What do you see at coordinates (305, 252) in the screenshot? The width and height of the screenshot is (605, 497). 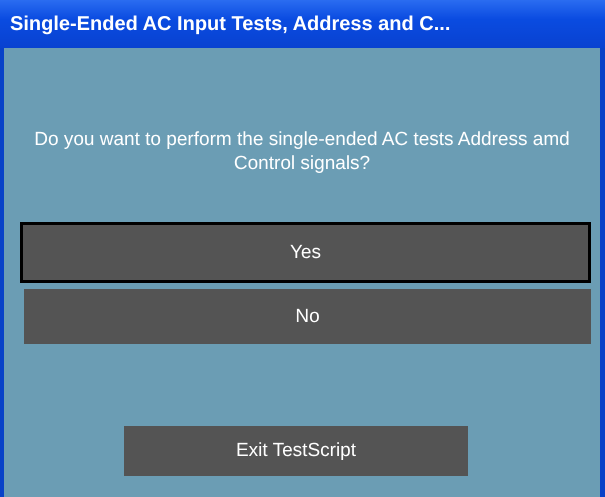 I see `choice-button: Yes` at bounding box center [305, 252].